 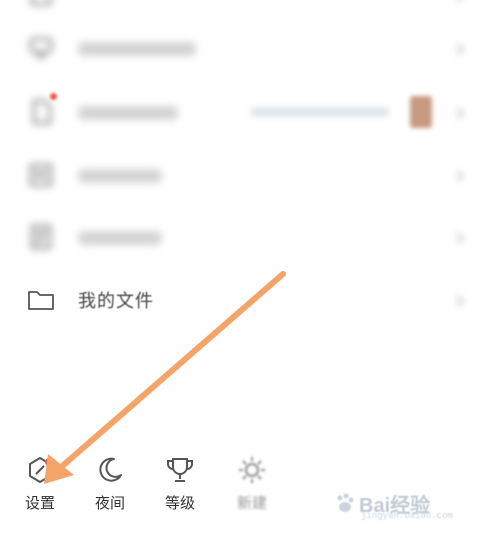 I want to click on new-button: 新建, so click(x=252, y=481).